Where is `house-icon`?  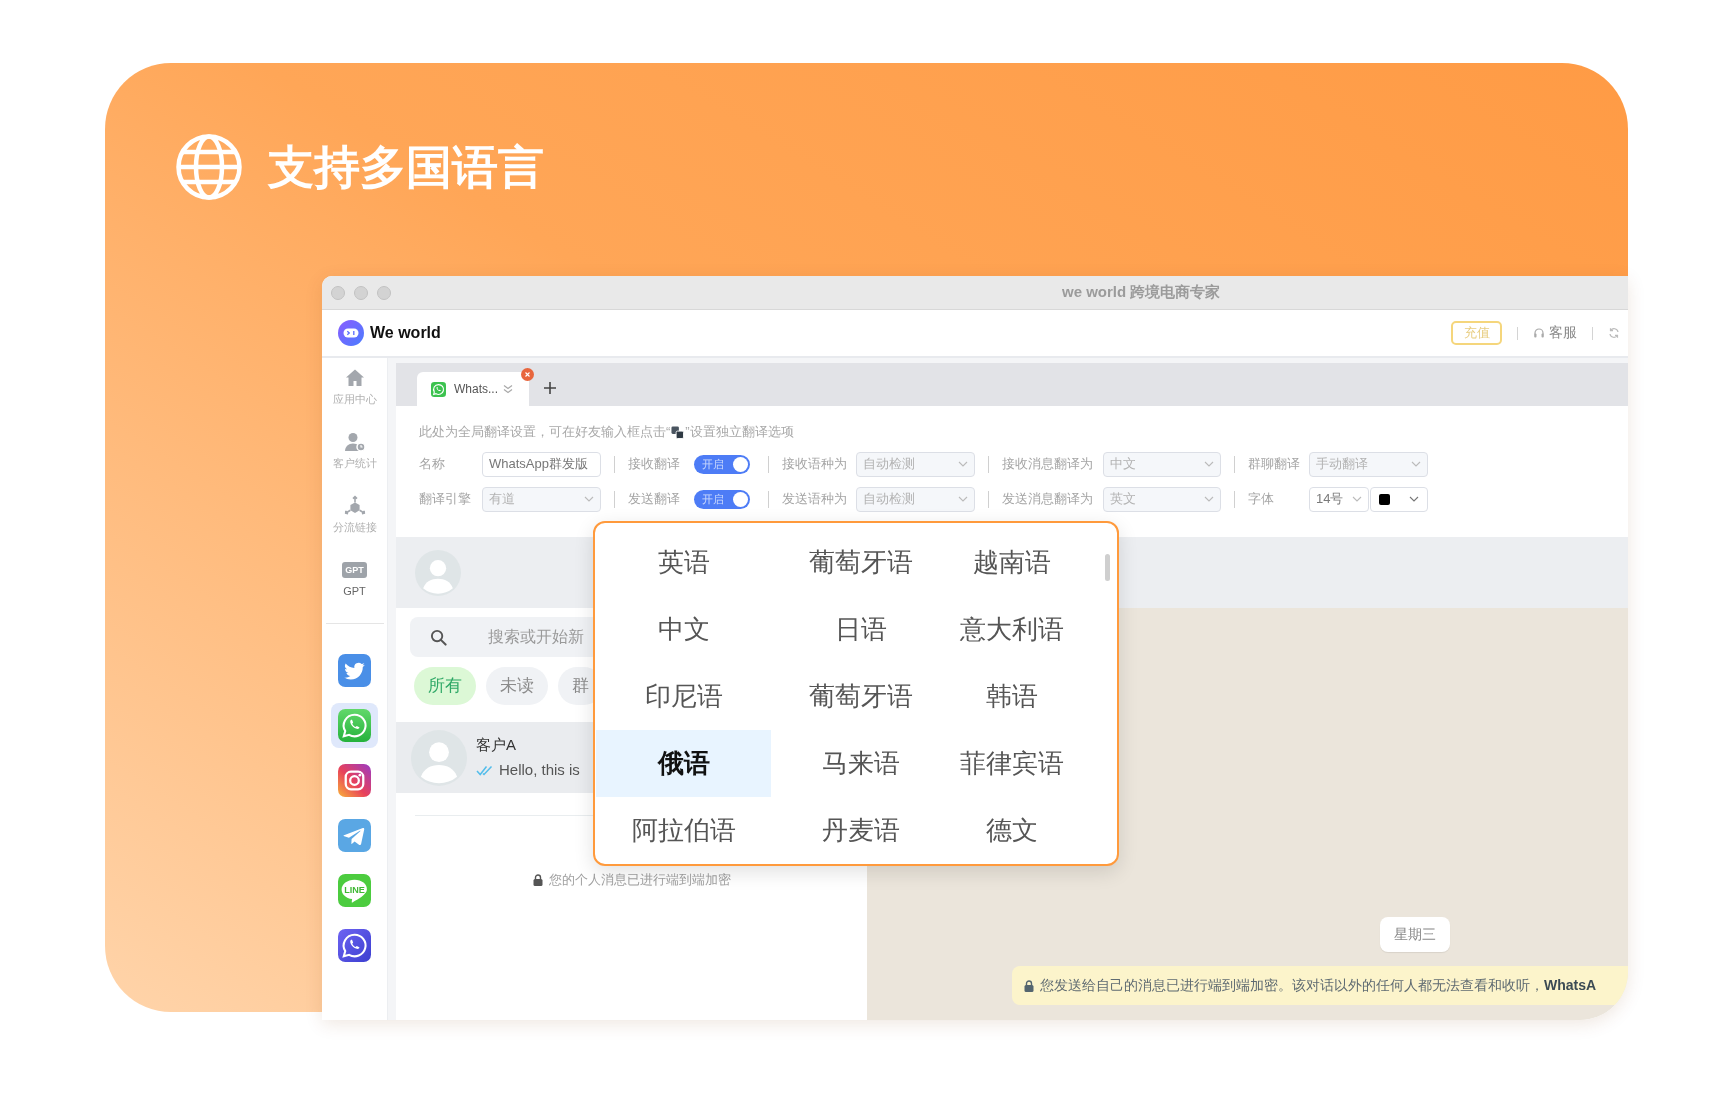
house-icon is located at coordinates (354, 378).